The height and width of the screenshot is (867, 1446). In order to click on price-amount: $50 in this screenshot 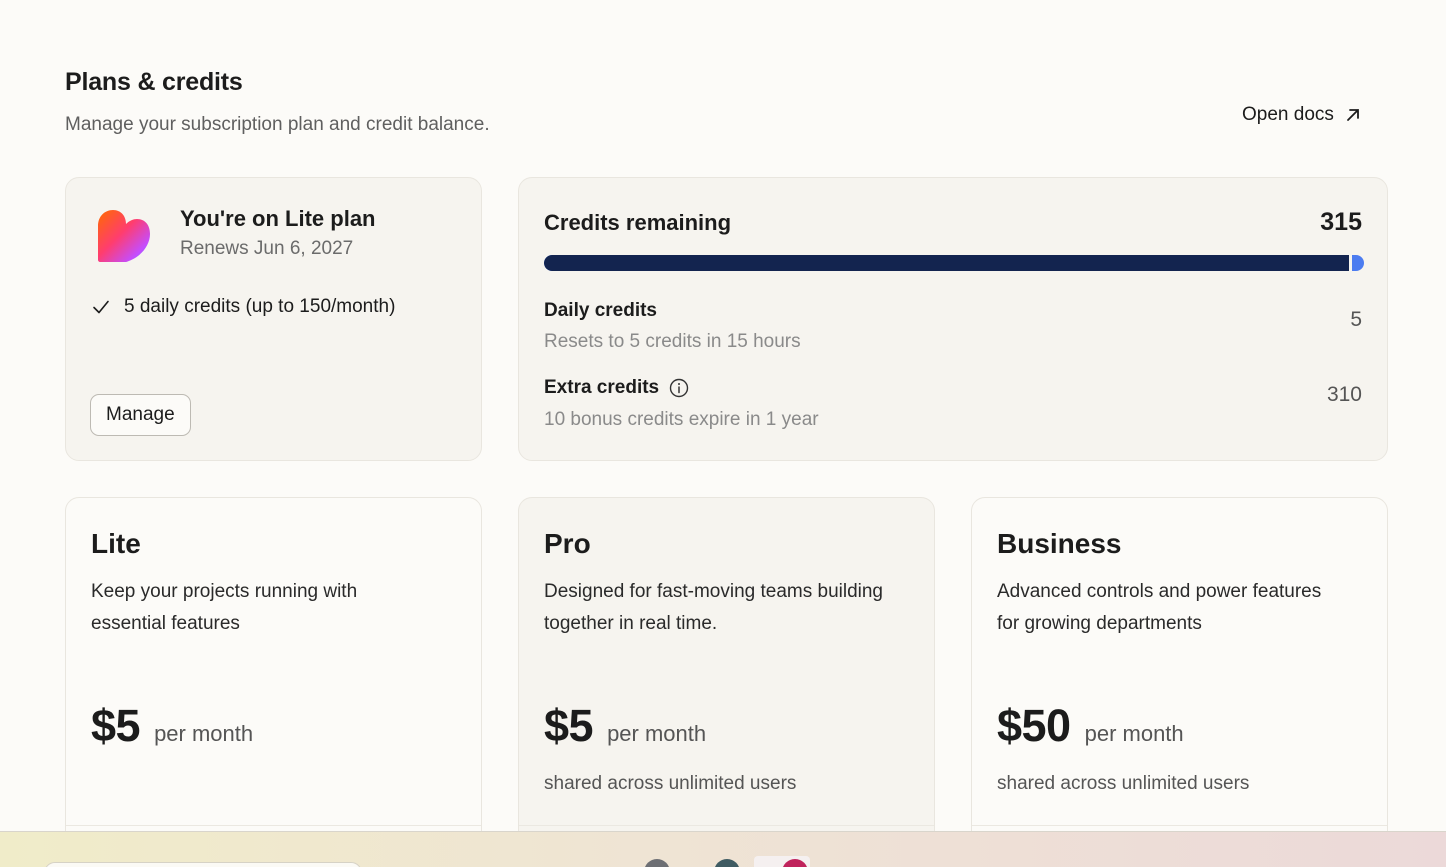, I will do `click(1034, 725)`.